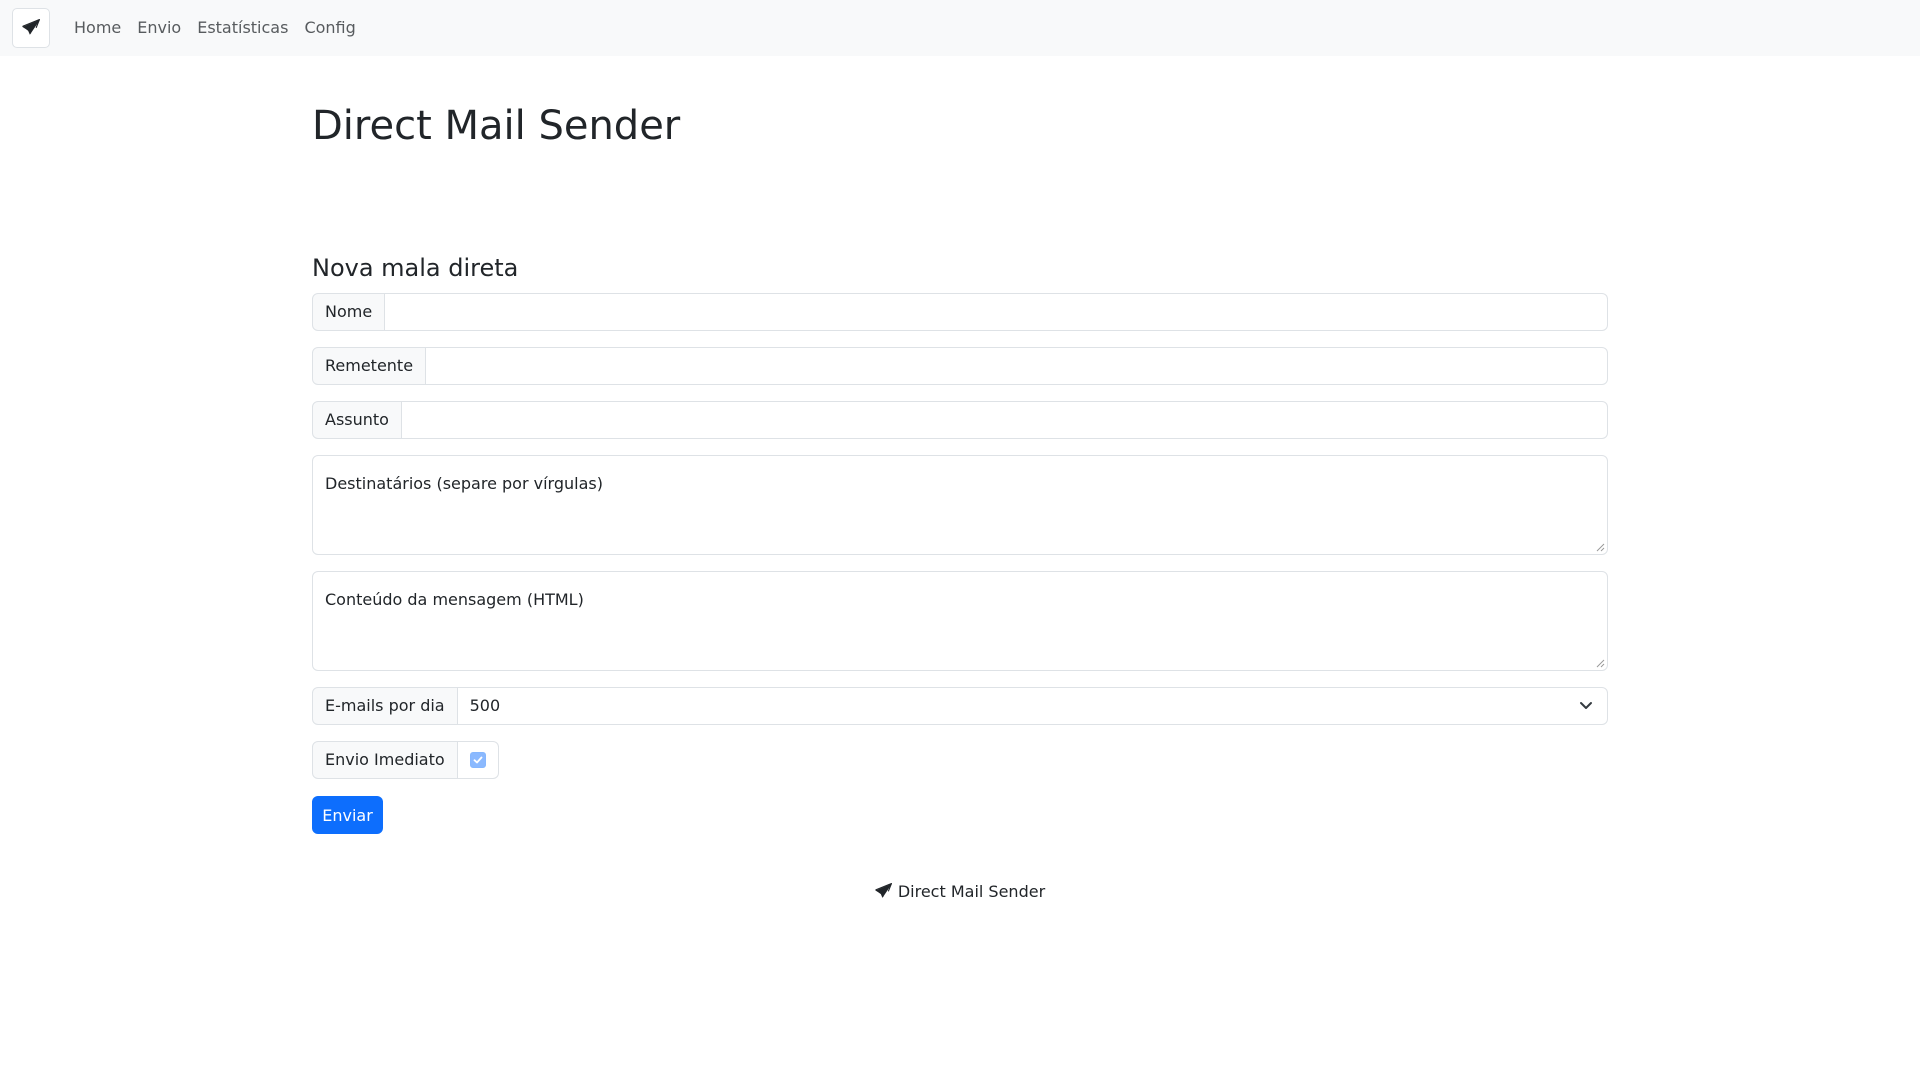 The height and width of the screenshot is (1080, 1920). Describe the element at coordinates (357, 420) in the screenshot. I see `assunto-label: Assunto` at that location.